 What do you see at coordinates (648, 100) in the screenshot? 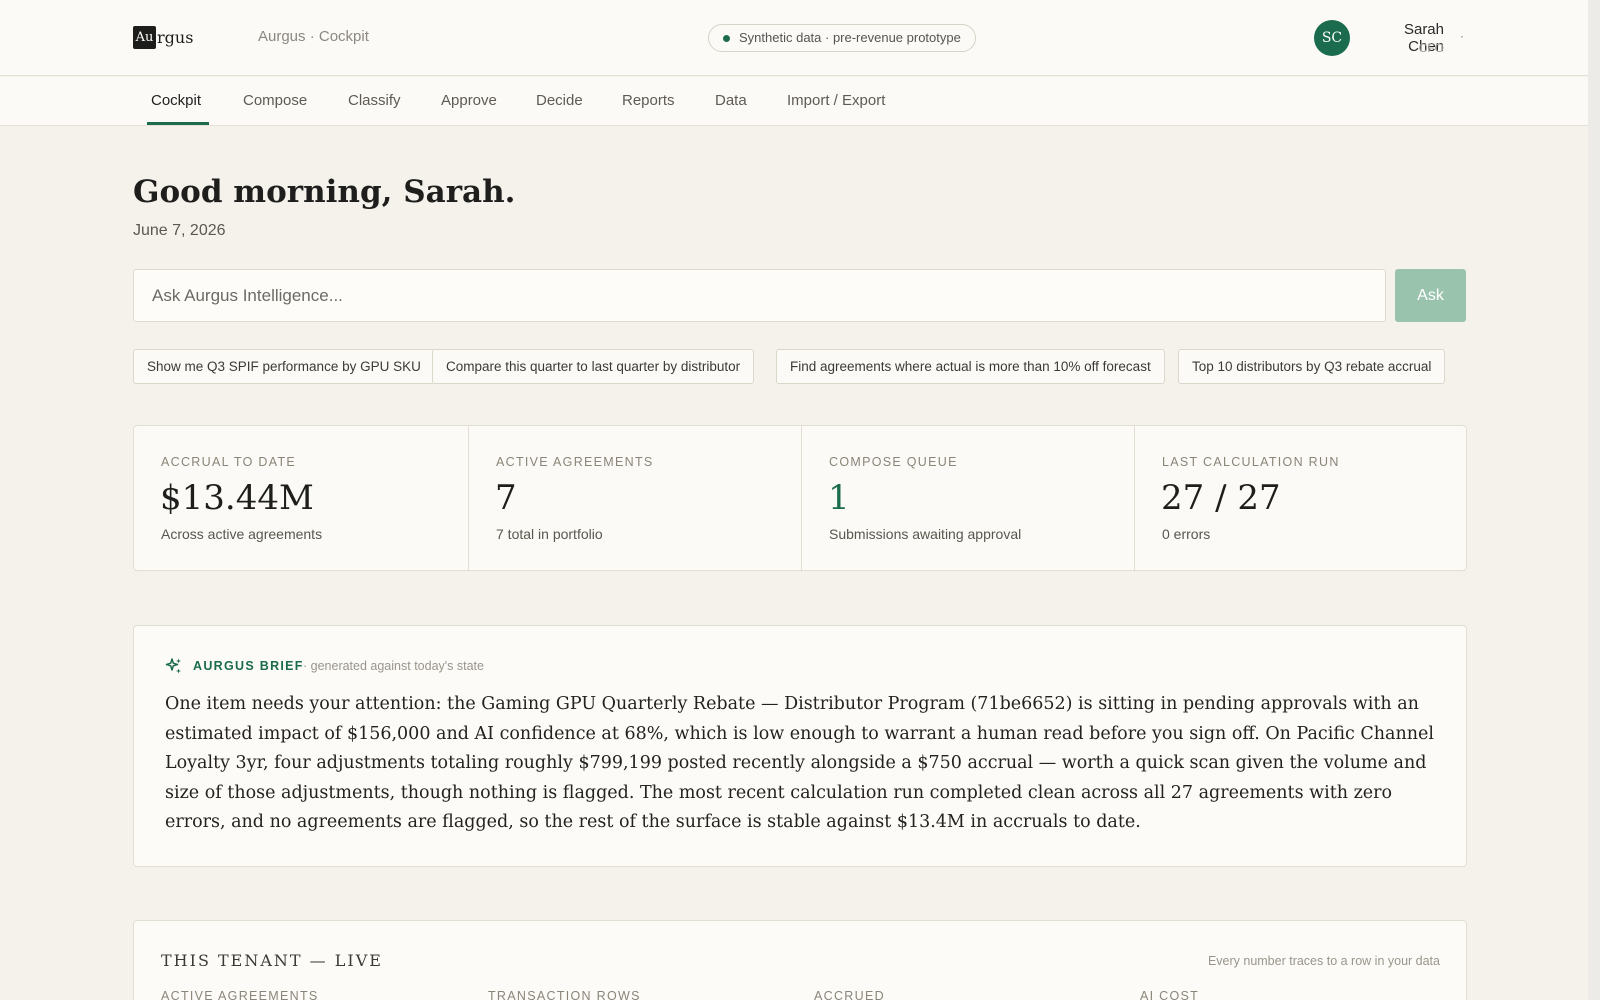
I see `tab-reports: Reports` at bounding box center [648, 100].